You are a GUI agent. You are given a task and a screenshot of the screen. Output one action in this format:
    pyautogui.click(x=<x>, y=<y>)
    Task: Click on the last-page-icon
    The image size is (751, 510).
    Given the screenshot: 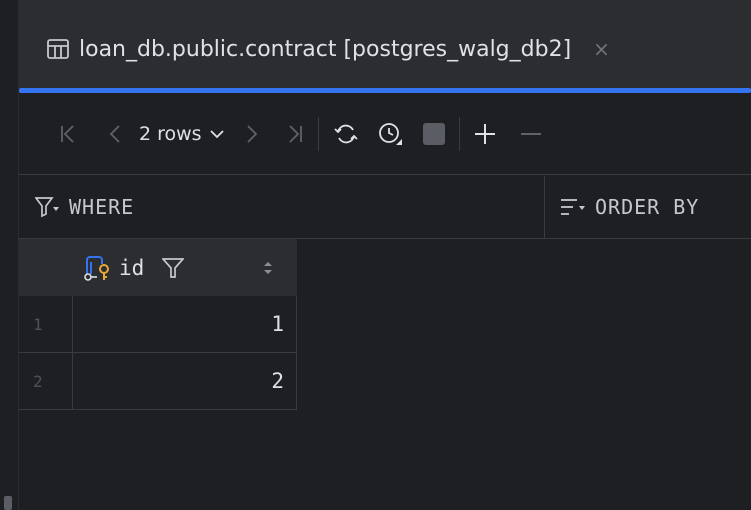 What is the action you would take?
    pyautogui.click(x=295, y=134)
    